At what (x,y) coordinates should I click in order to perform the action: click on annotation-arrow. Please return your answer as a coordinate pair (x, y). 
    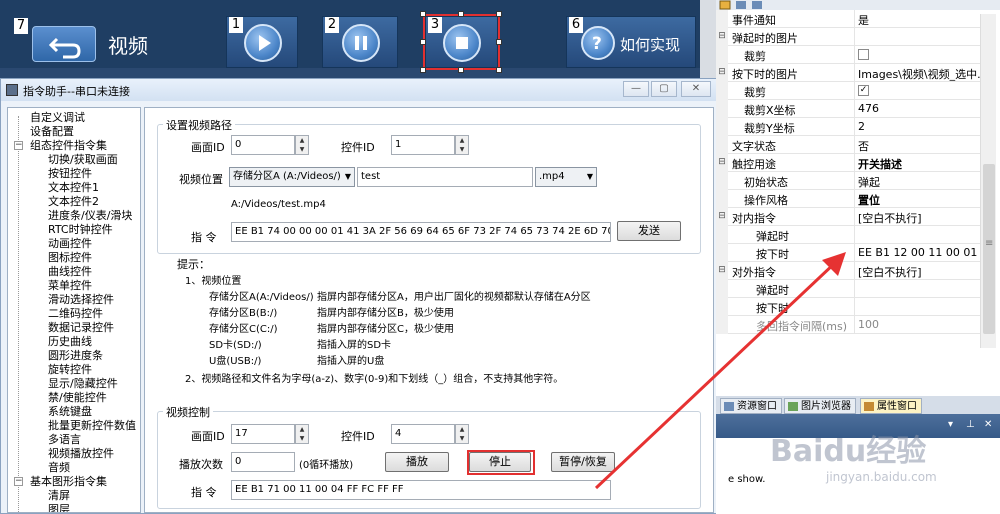
    Looking at the image, I should click on (720, 371).